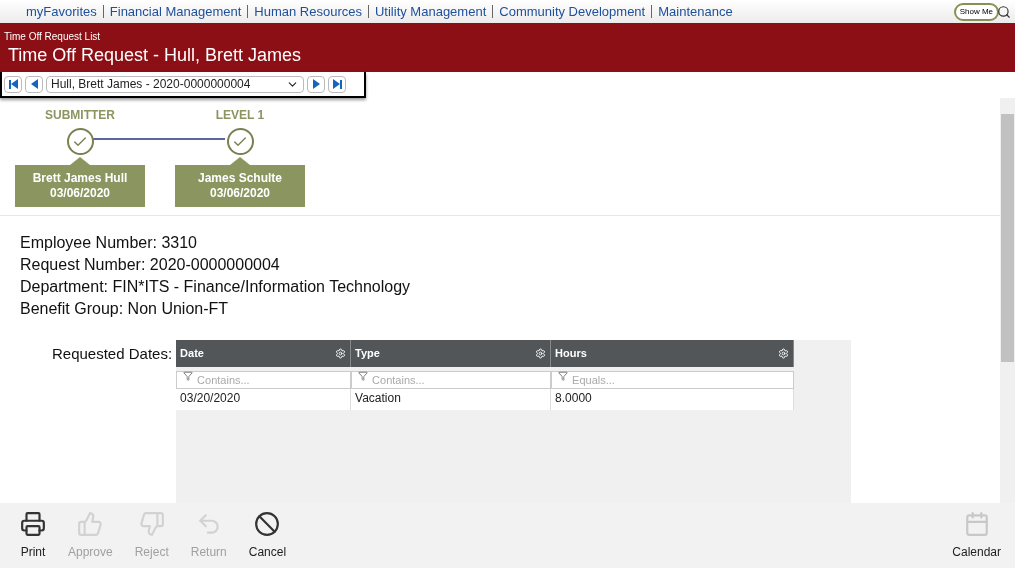  What do you see at coordinates (692, 11) in the screenshot?
I see `nav-link: Maintenance` at bounding box center [692, 11].